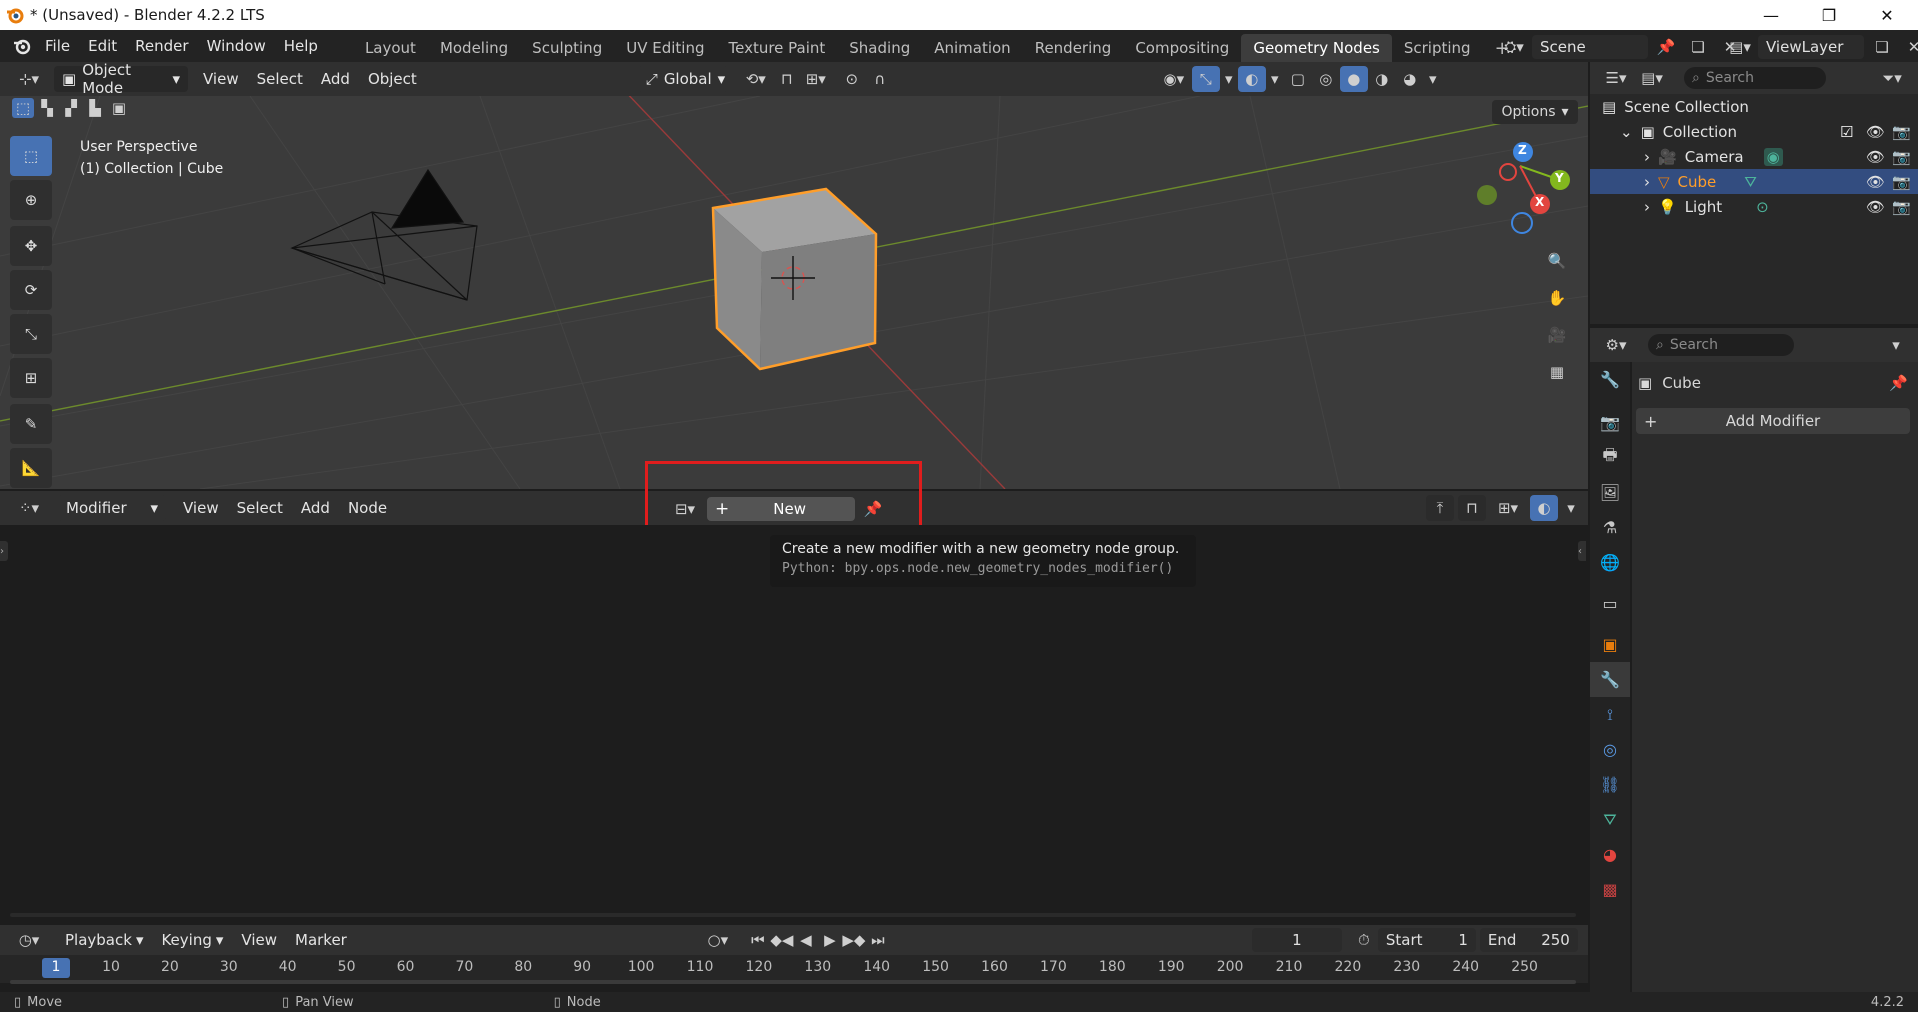 The width and height of the screenshot is (1918, 1012). What do you see at coordinates (259, 940) in the screenshot?
I see `timeline-menu-view: View` at bounding box center [259, 940].